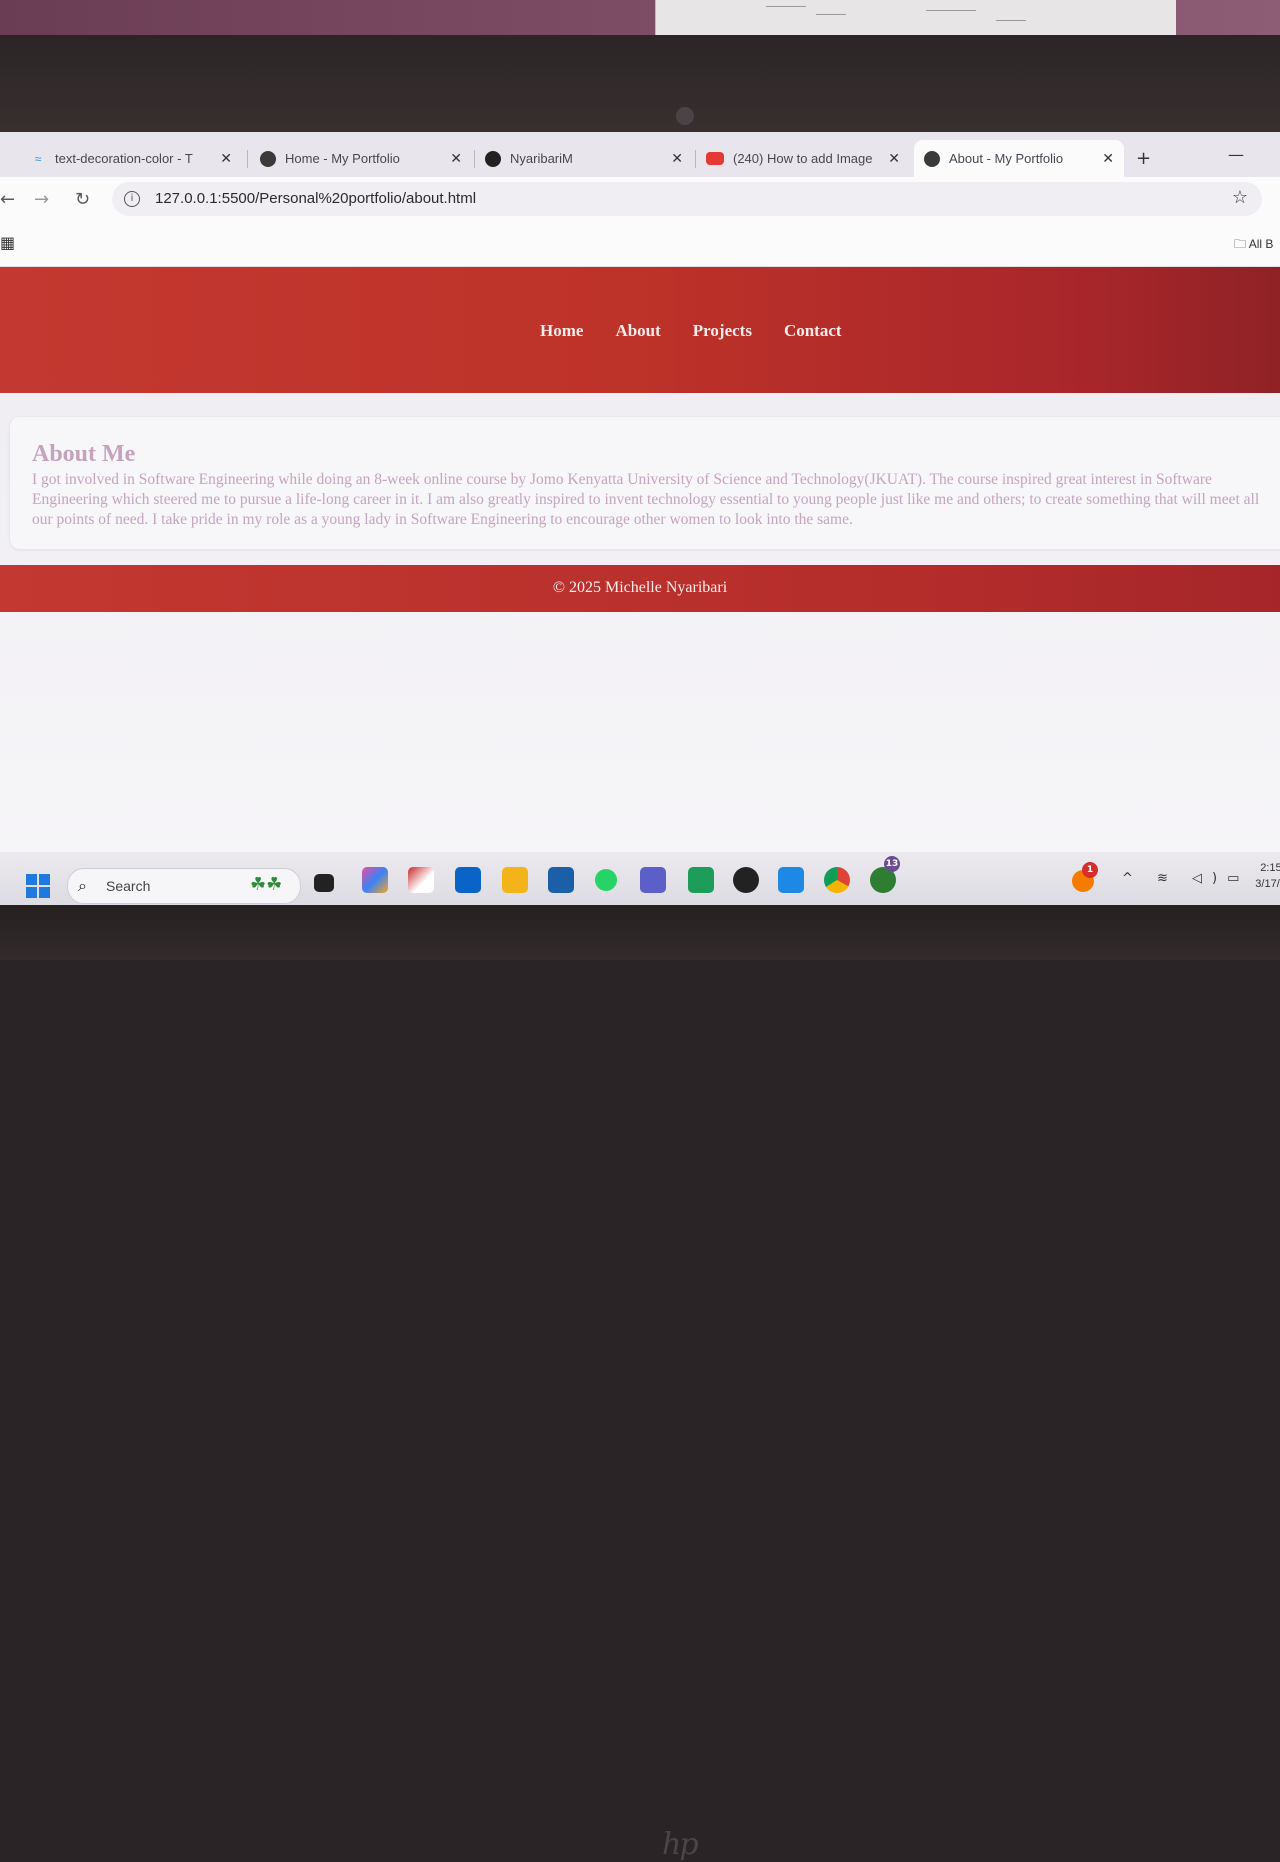 This screenshot has width=1280, height=1862. I want to click on tab-home-portfolio: Home - My Portfolio ✕, so click(361, 158).